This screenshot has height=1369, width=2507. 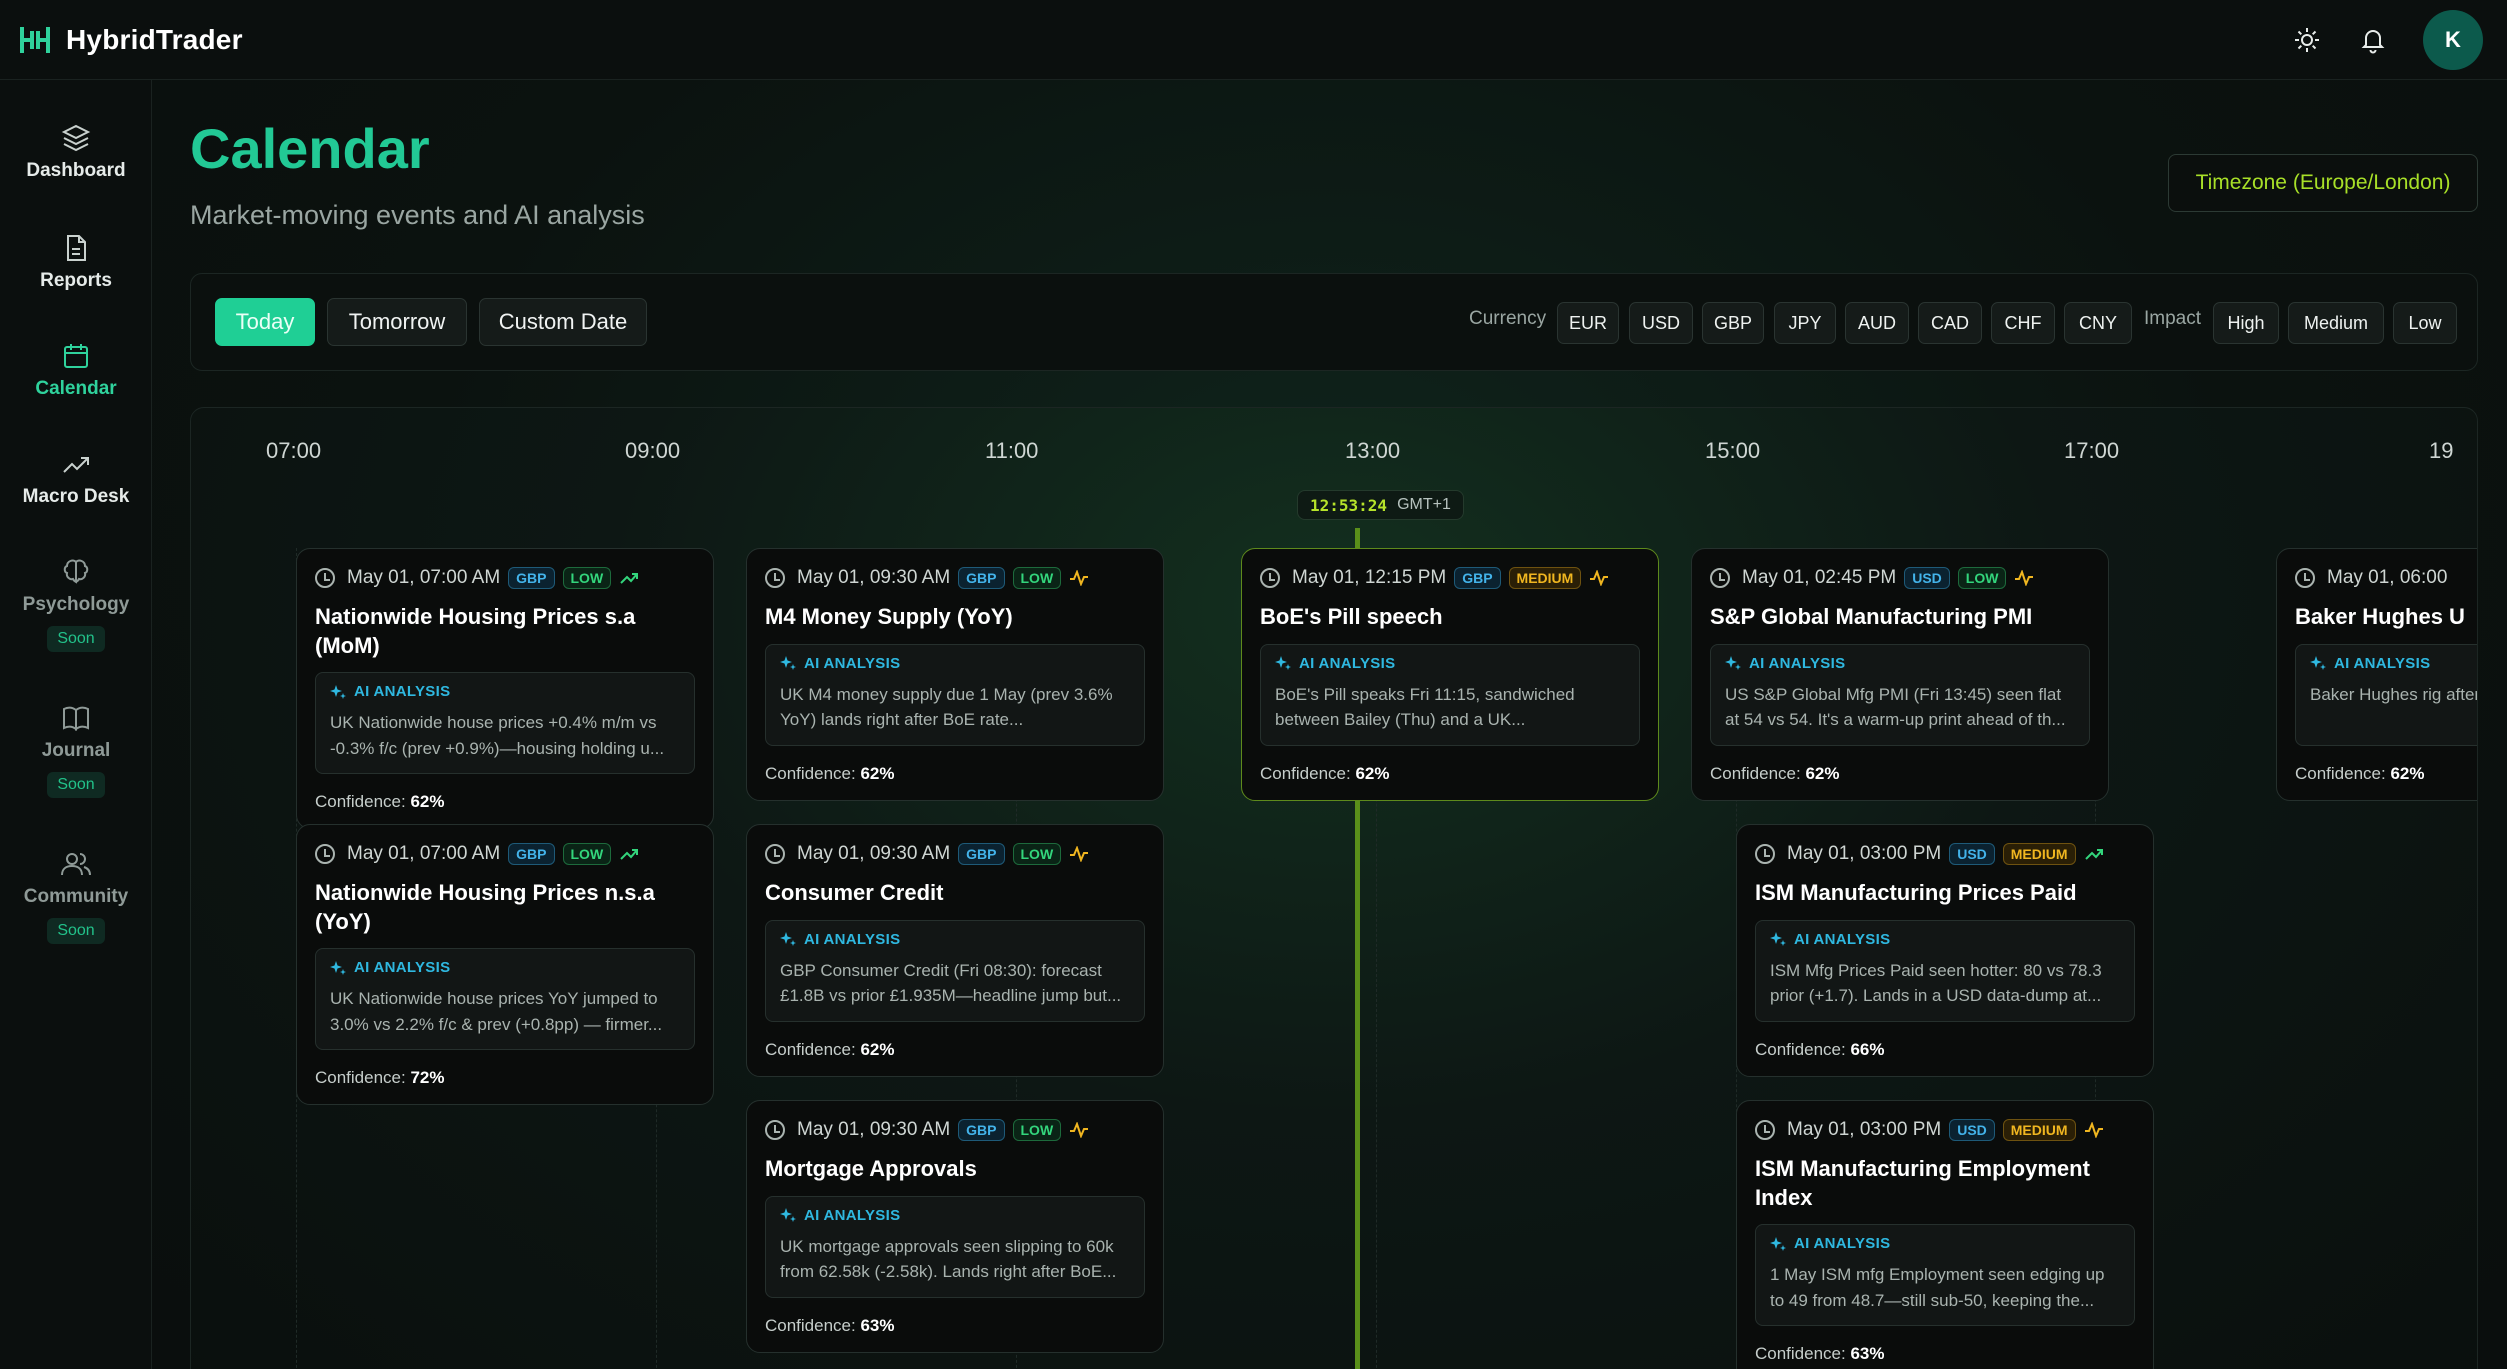 I want to click on event-title: Baker Hughes U, so click(x=2380, y=616).